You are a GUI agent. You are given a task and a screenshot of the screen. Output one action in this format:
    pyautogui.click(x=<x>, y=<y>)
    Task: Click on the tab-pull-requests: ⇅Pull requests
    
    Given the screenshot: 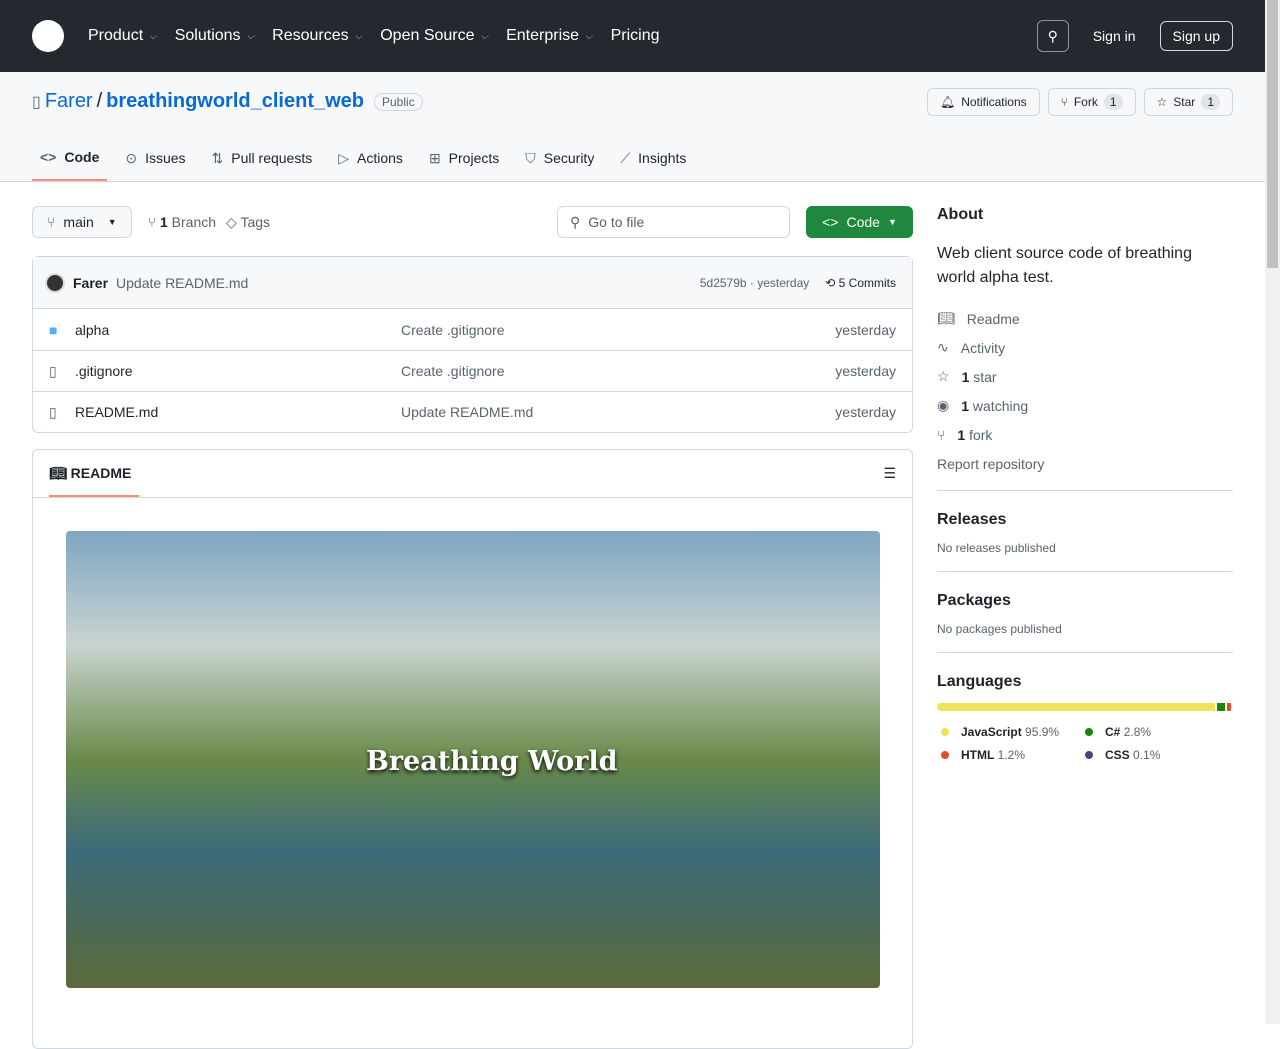 What is the action you would take?
    pyautogui.click(x=262, y=165)
    